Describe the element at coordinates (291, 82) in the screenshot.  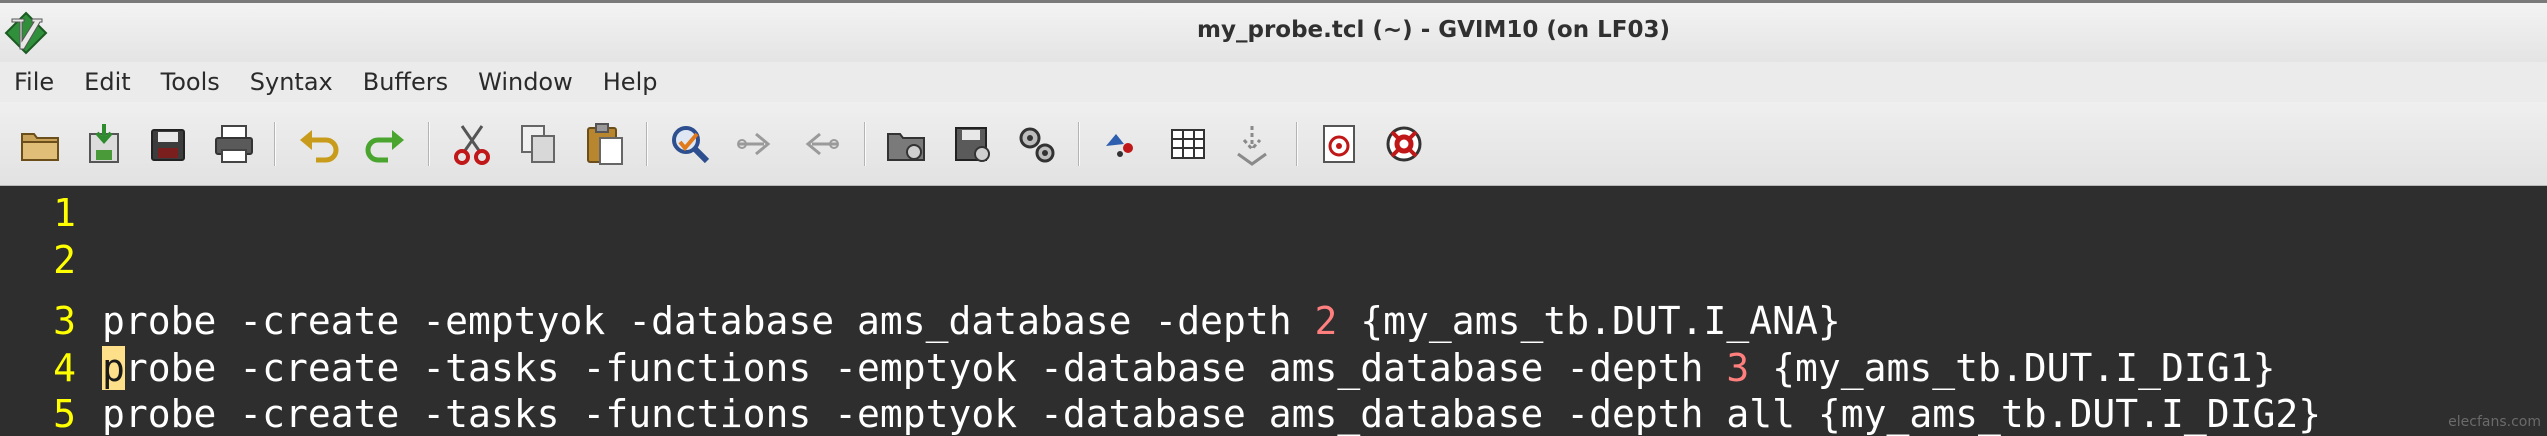
I see `menu-syntax: Syntax` at that location.